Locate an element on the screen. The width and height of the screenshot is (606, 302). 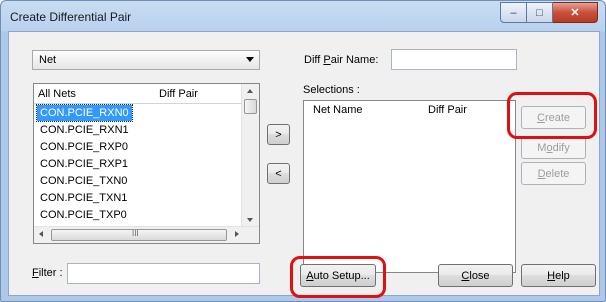
column-all-nets: All Nets is located at coordinates (57, 94).